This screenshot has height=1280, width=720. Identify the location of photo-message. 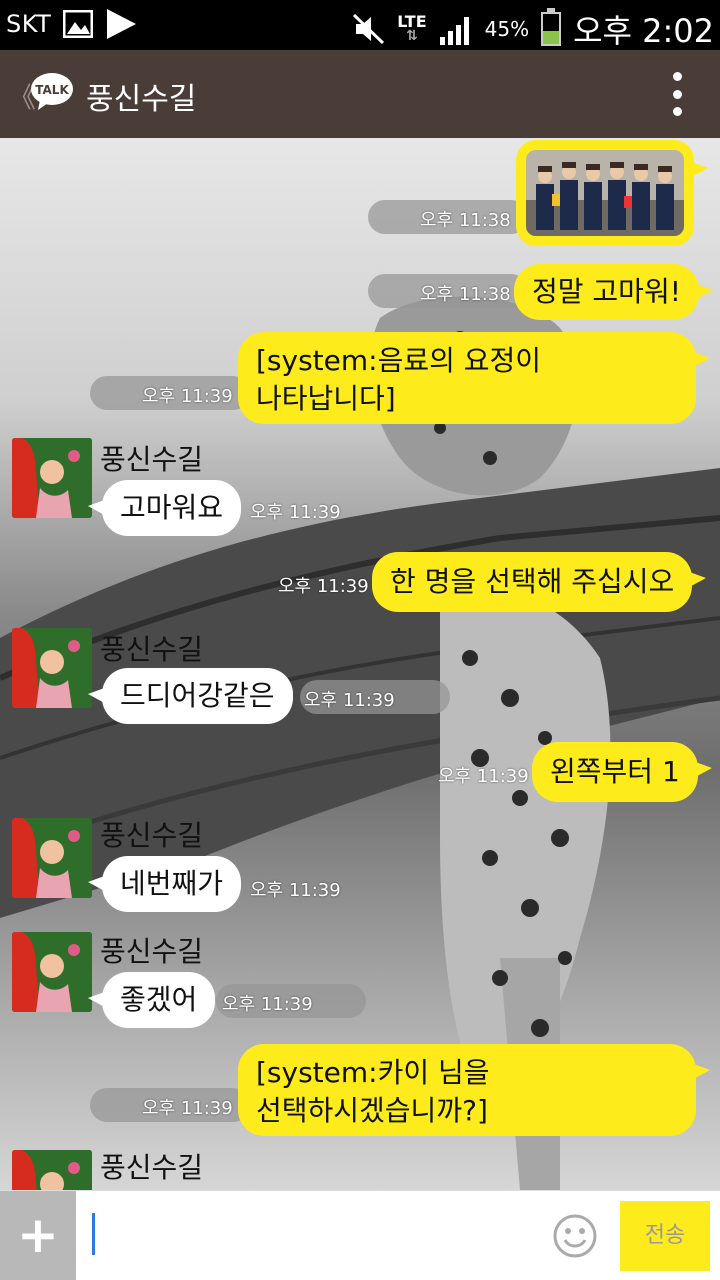
(612, 193).